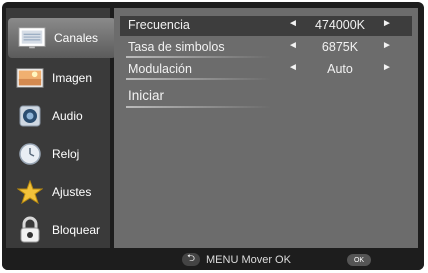 The width and height of the screenshot is (428, 273). What do you see at coordinates (30, 192) in the screenshot?
I see `star-settings-icon` at bounding box center [30, 192].